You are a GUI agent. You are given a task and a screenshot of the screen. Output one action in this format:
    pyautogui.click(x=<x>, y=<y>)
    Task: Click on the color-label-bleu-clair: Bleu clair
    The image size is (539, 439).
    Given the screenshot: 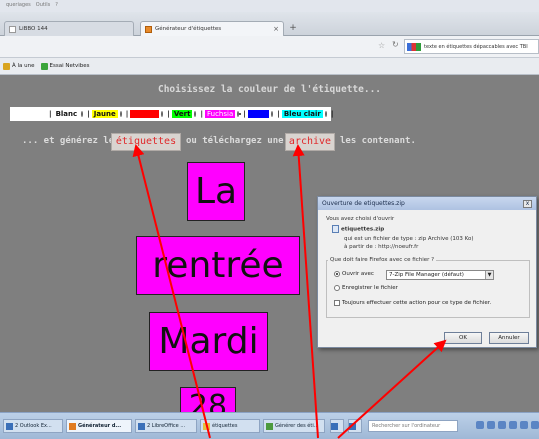 What is the action you would take?
    pyautogui.click(x=302, y=114)
    